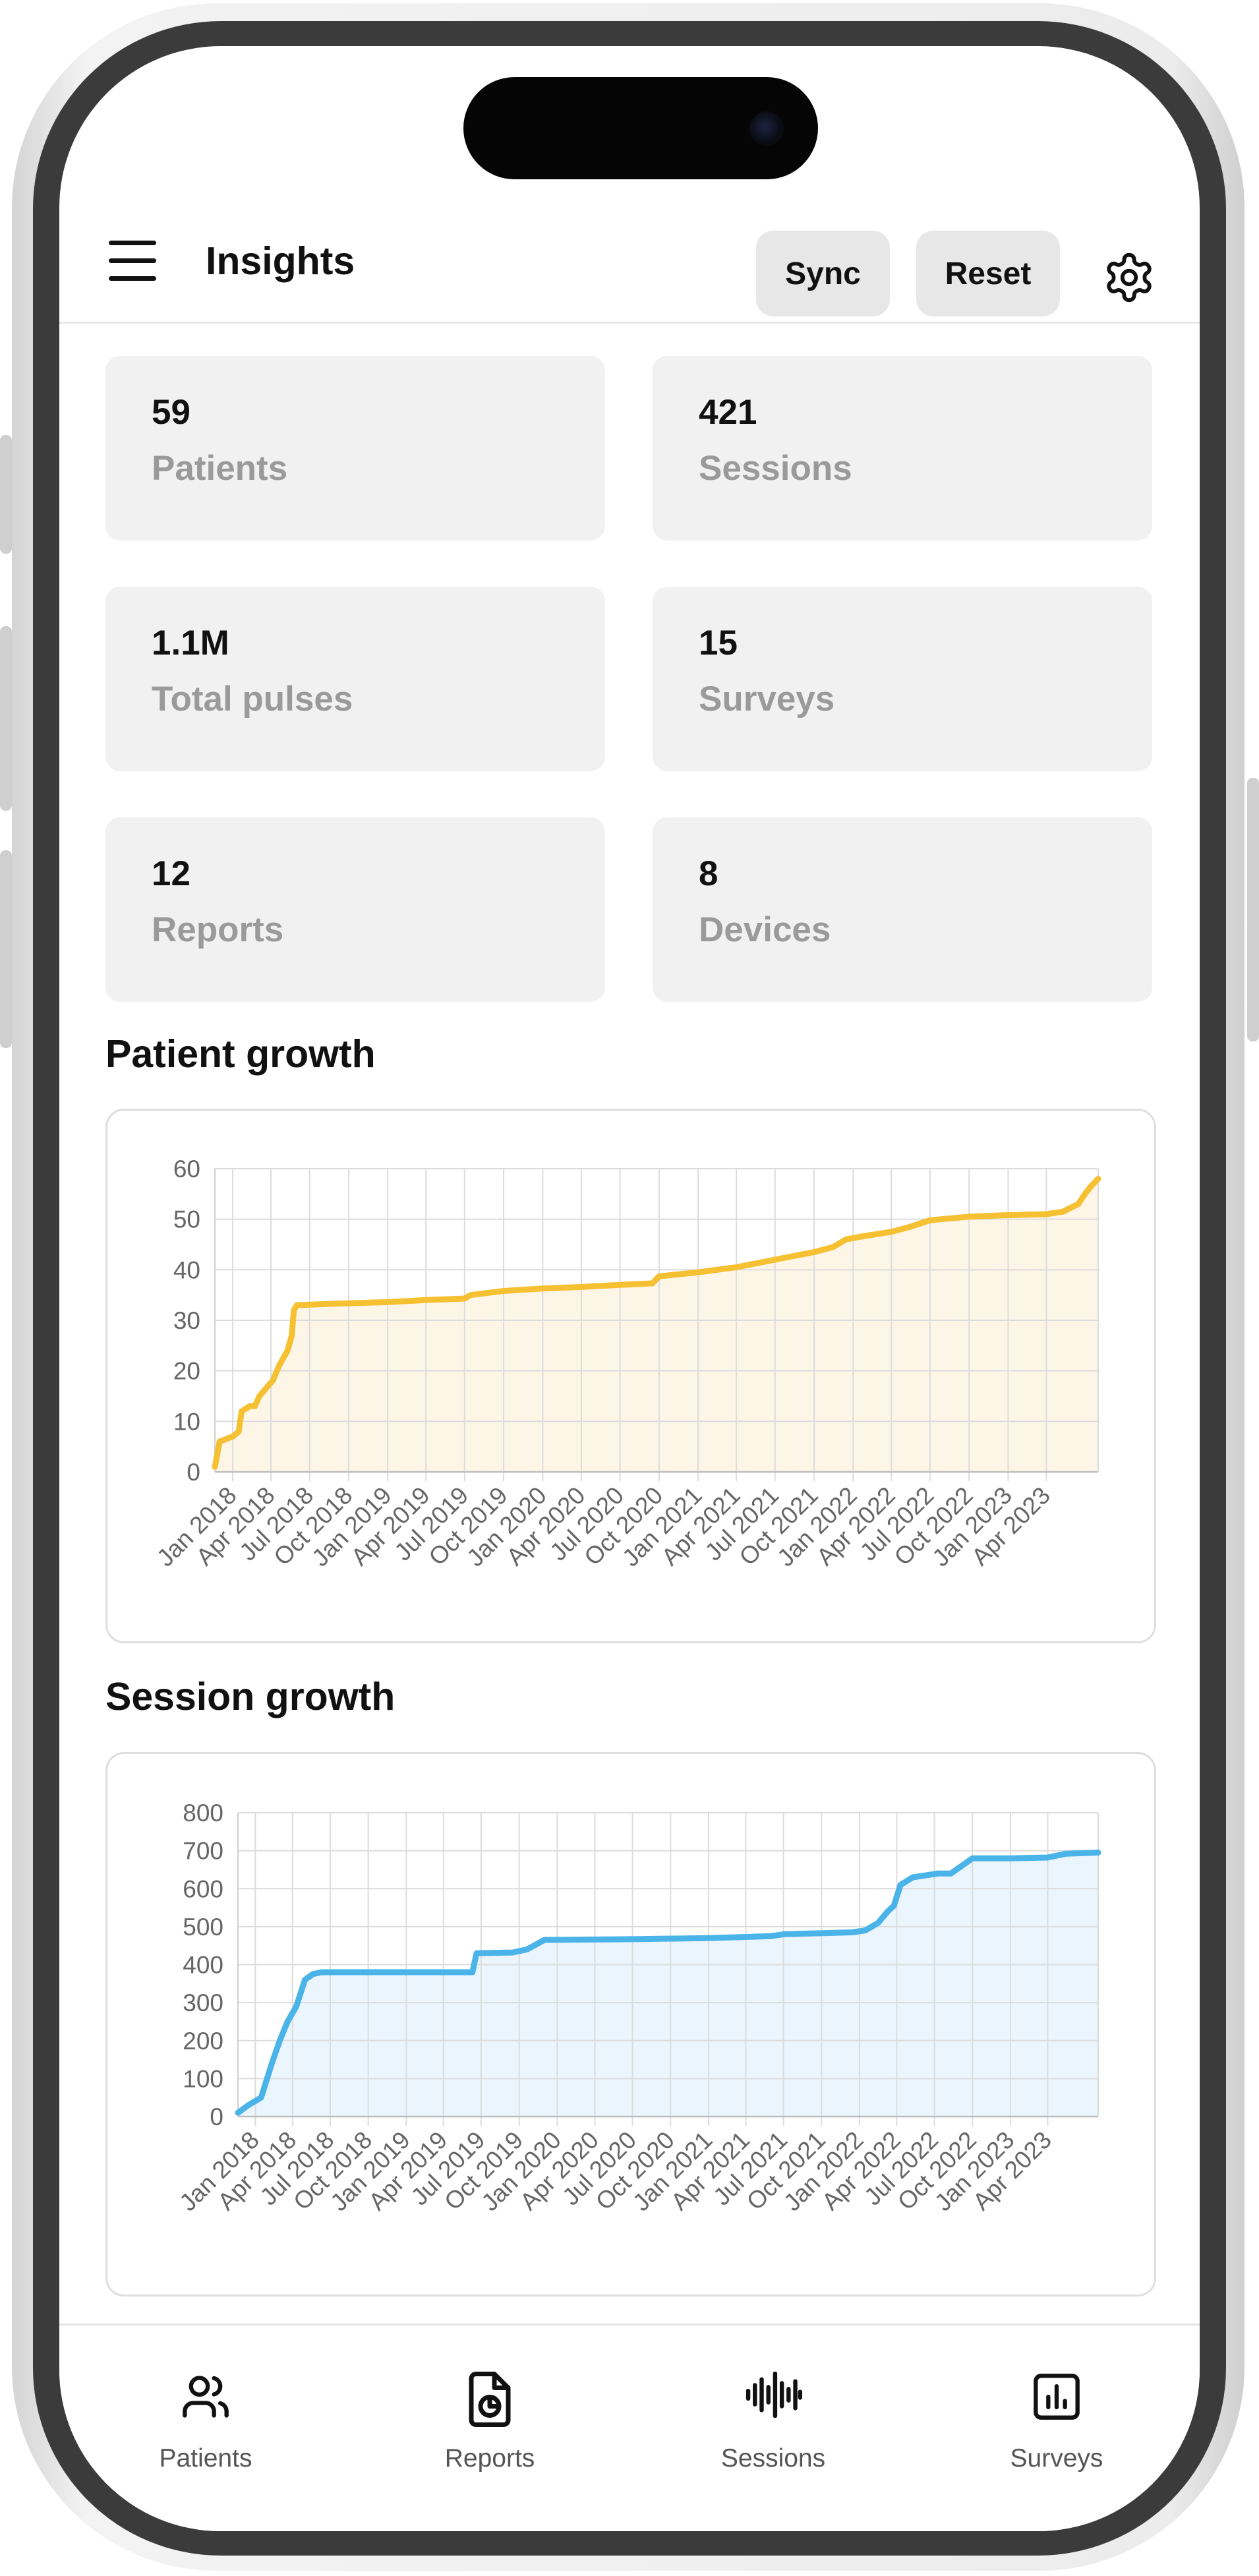 This screenshot has height=2576, width=1259. Describe the element at coordinates (640, 128) in the screenshot. I see `dynamic-island` at that location.